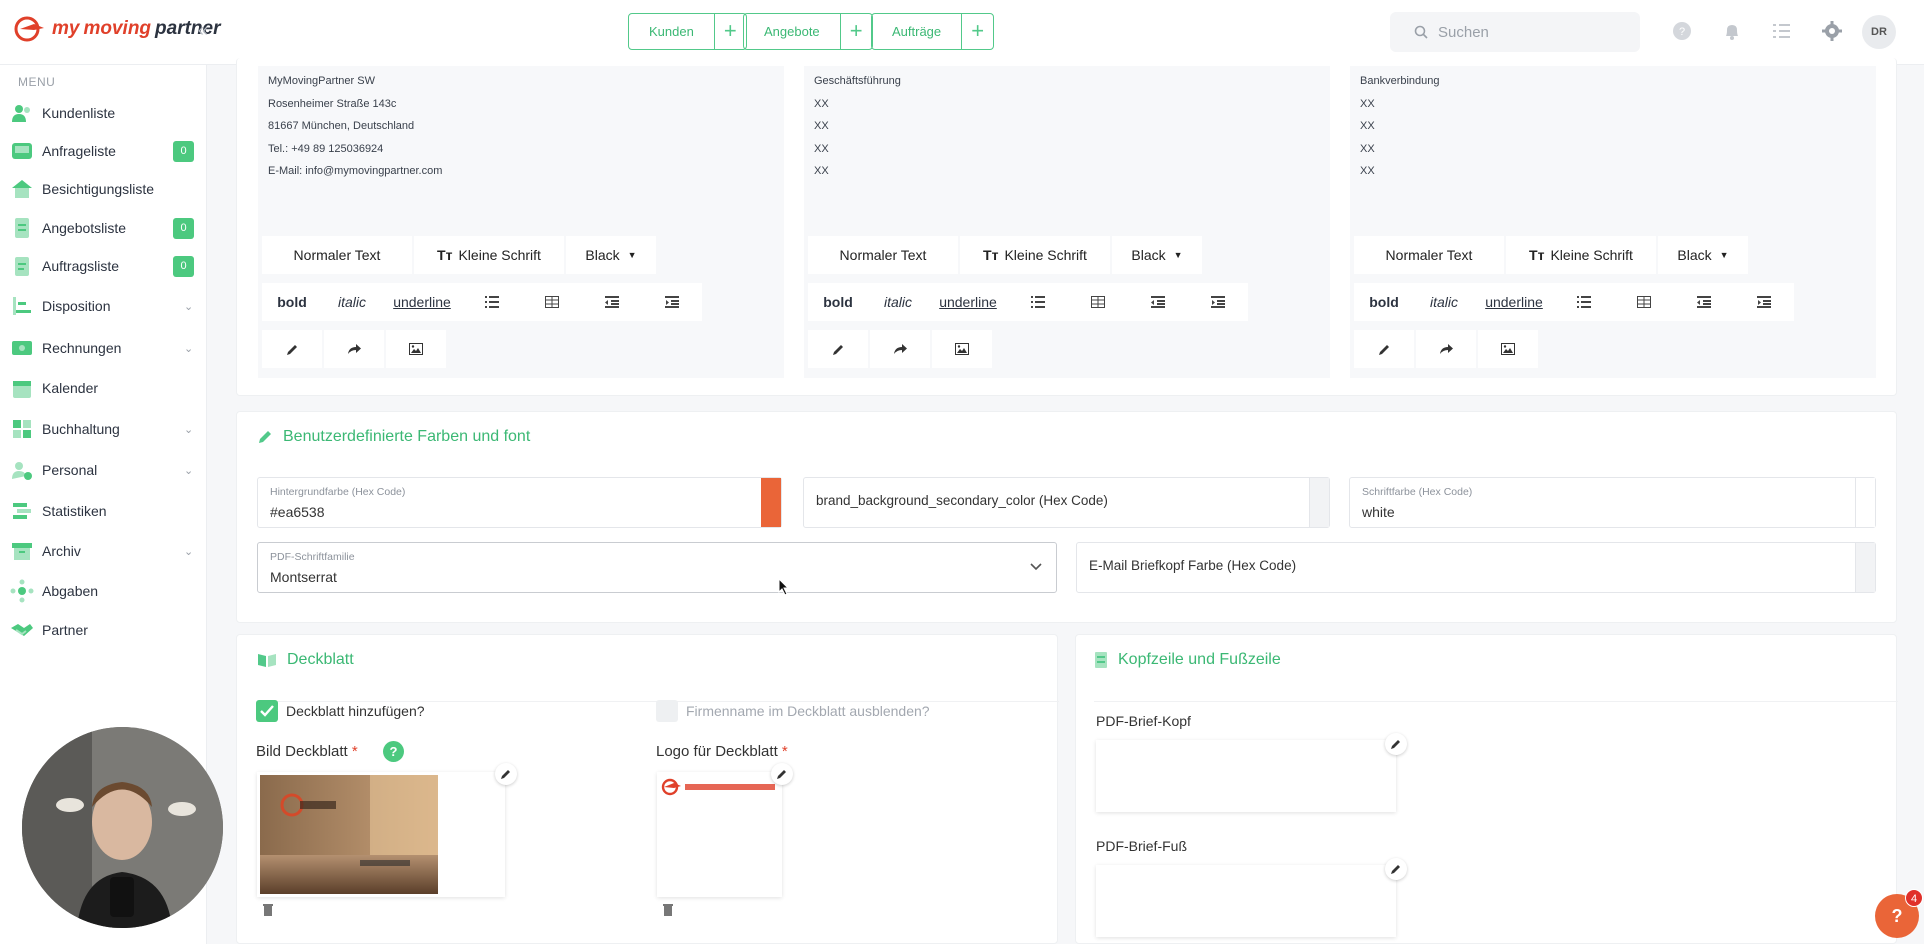 The image size is (1924, 944). I want to click on quick-auftraege-button: Aufträge, so click(916, 31).